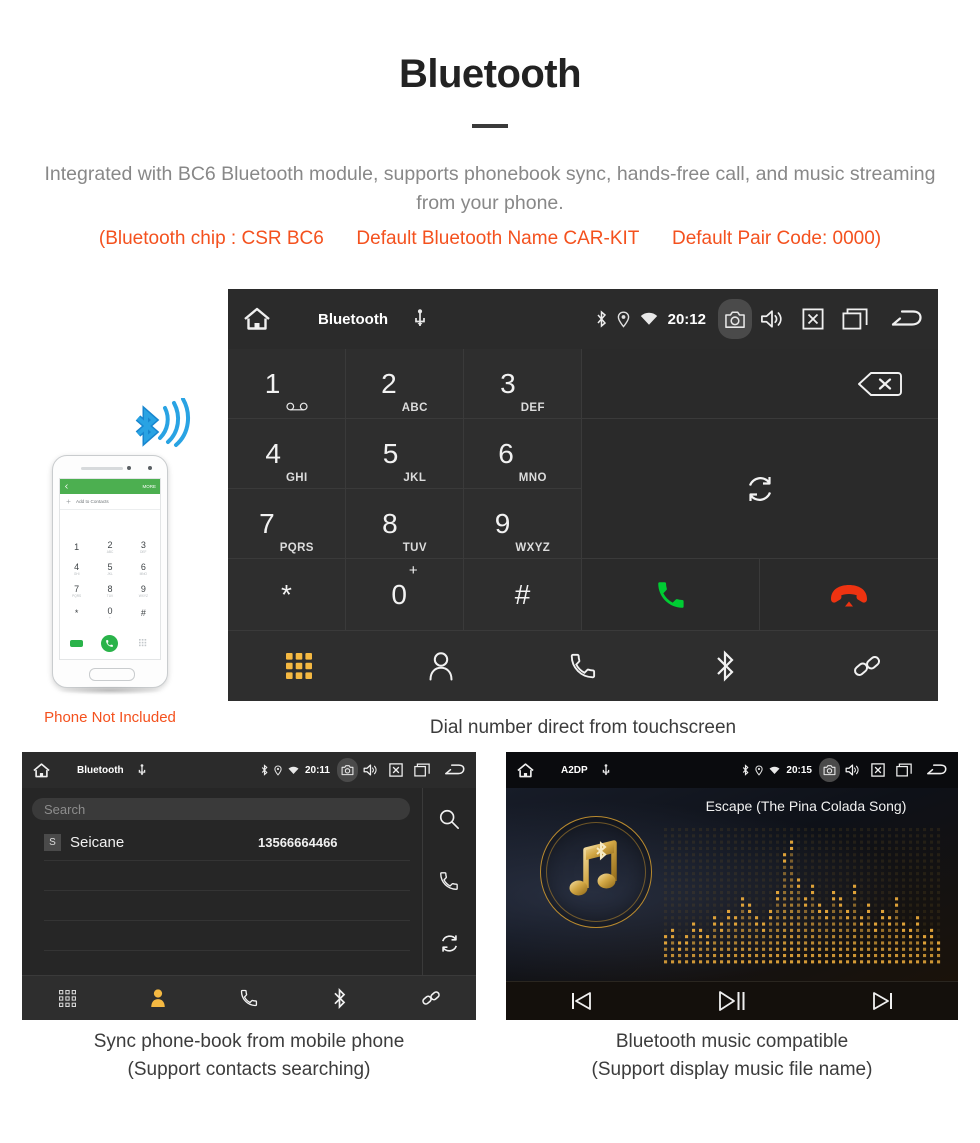 This screenshot has height=1143, width=980. What do you see at coordinates (287, 595) in the screenshot?
I see `key-star: *` at bounding box center [287, 595].